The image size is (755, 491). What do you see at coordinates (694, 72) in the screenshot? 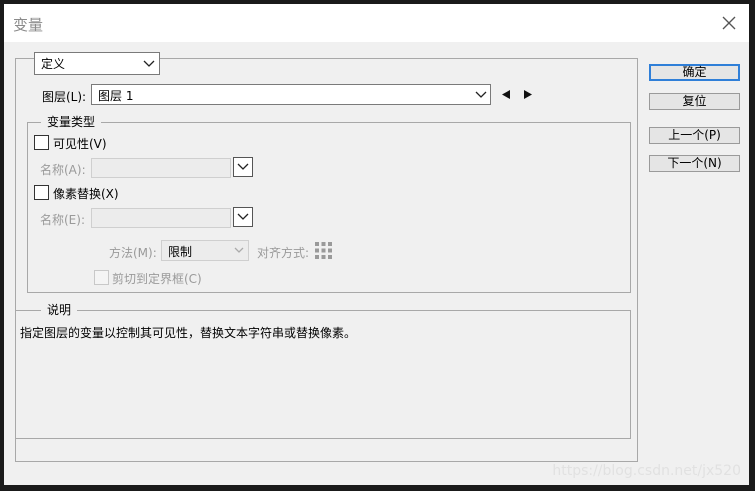
I see `ok-button: 确定` at bounding box center [694, 72].